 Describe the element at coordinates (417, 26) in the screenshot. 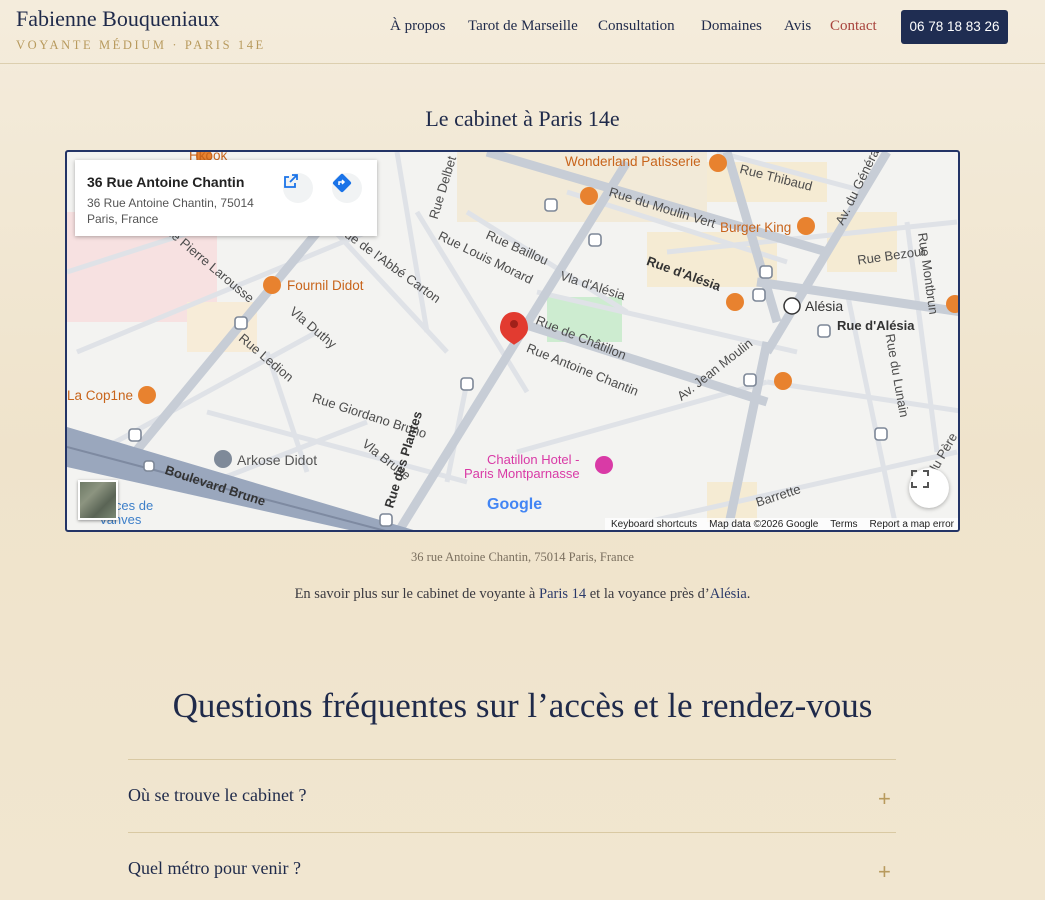

I see `nav-a-propos: À propos` at that location.